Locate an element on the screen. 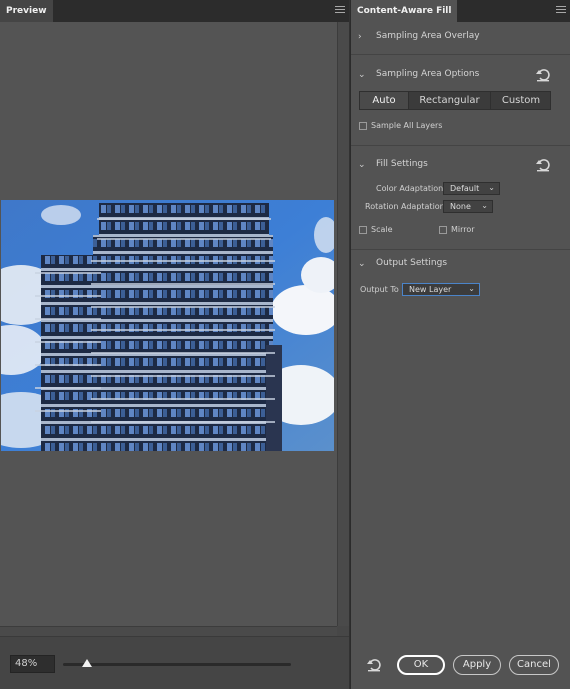  section-title: Sampling Area Options is located at coordinates (428, 74).